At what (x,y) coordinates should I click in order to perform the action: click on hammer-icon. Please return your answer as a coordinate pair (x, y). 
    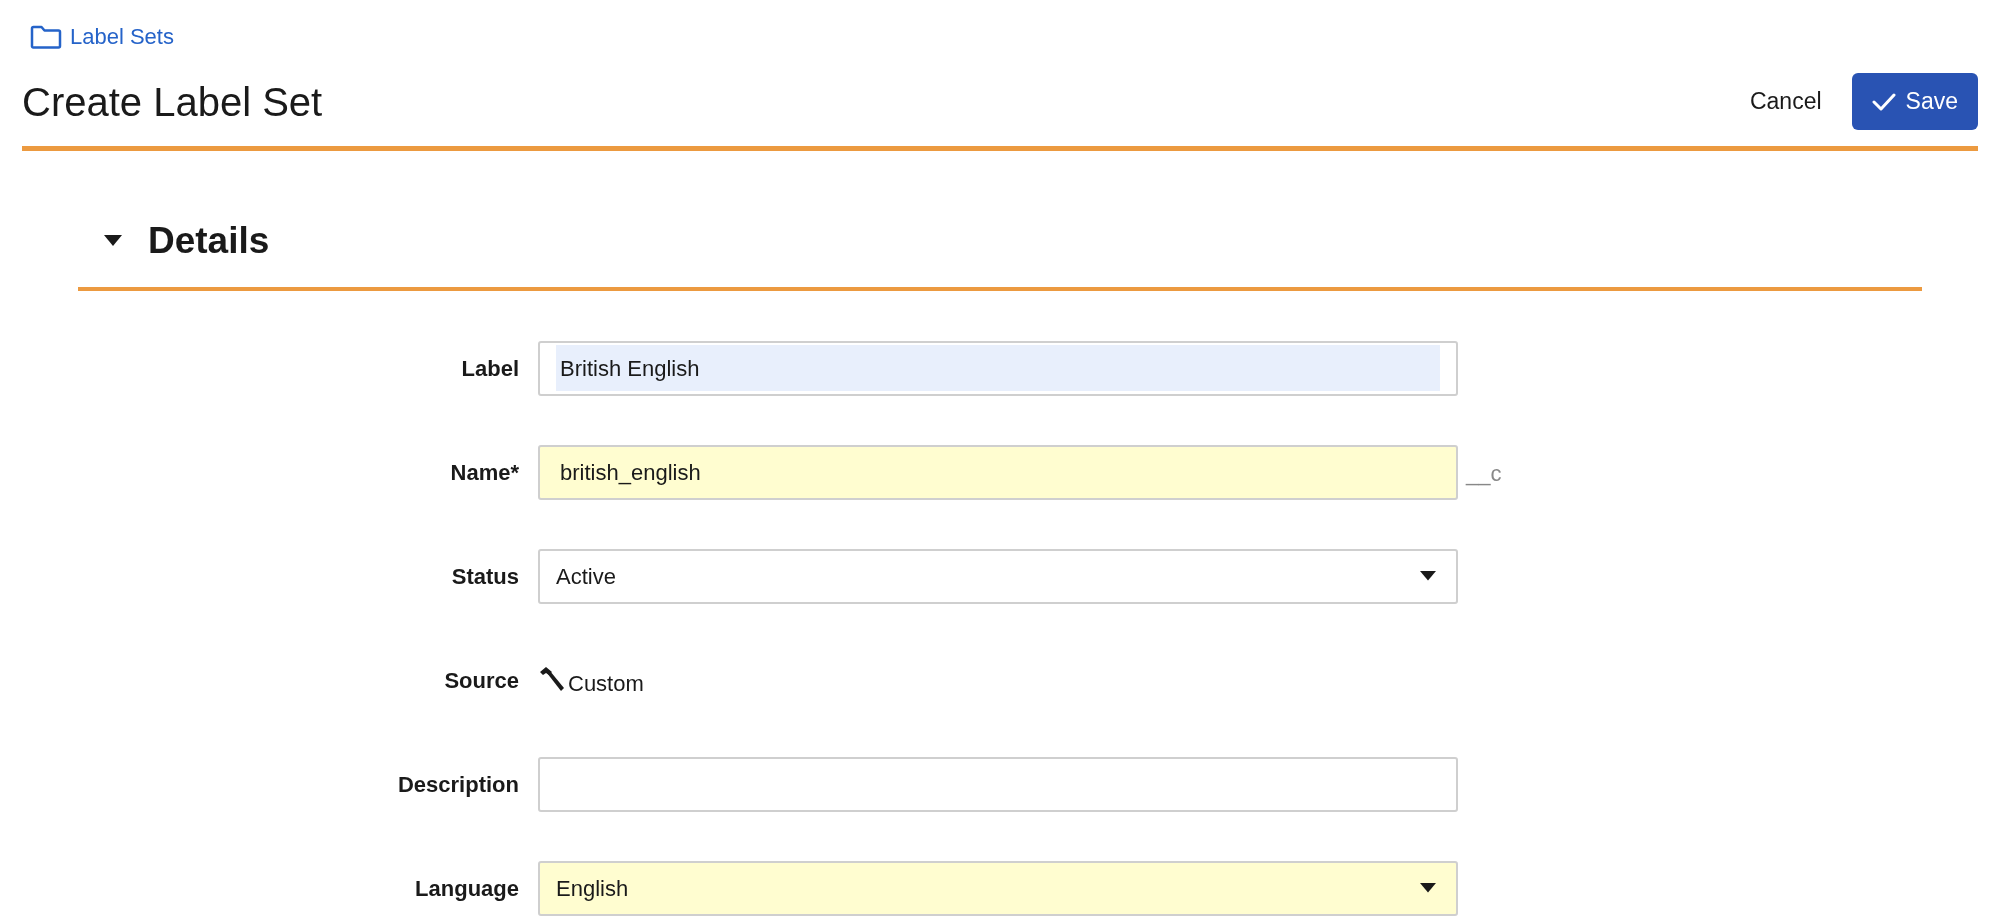
    Looking at the image, I should click on (552, 680).